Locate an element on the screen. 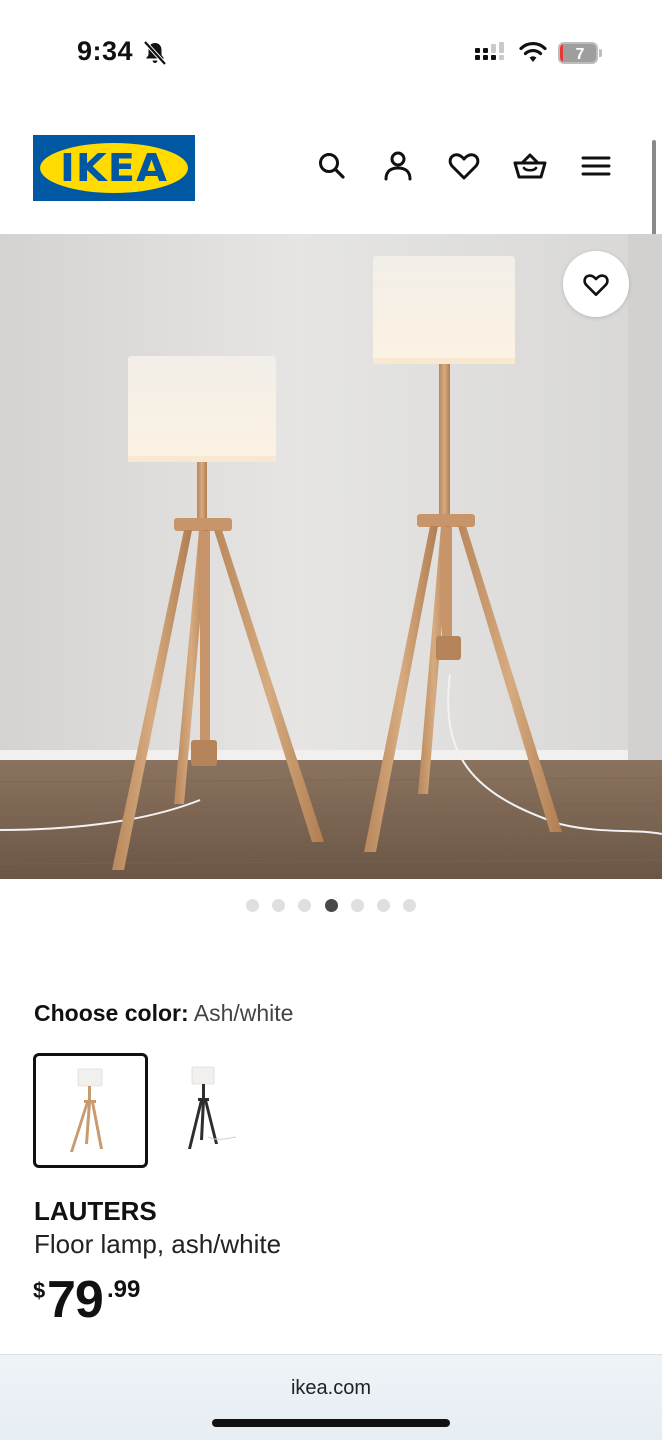 This screenshot has height=1440, width=662. price-decimal: .99 is located at coordinates (124, 1289).